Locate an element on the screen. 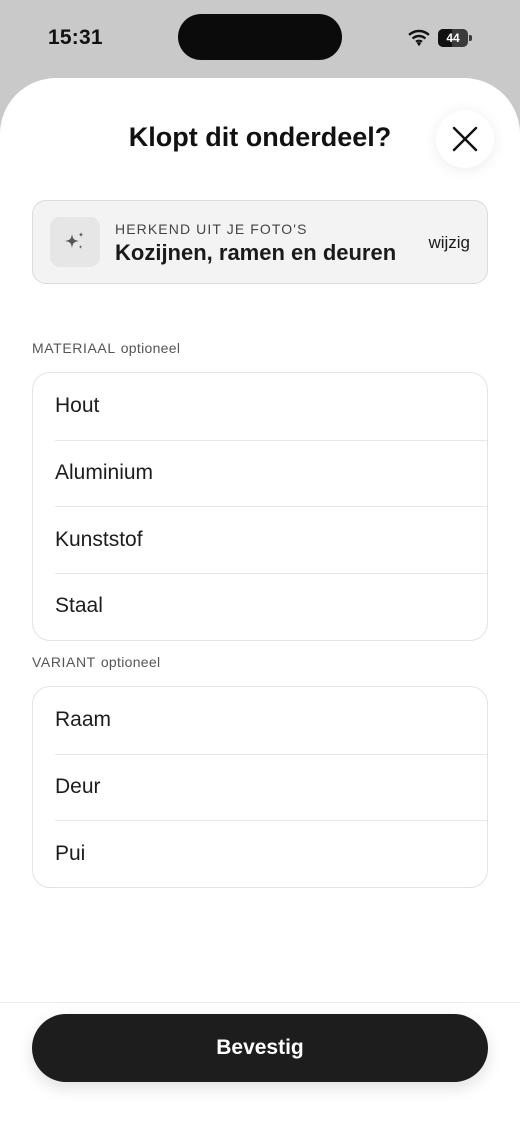 The height and width of the screenshot is (1128, 520). dynamic-island is located at coordinates (260, 37).